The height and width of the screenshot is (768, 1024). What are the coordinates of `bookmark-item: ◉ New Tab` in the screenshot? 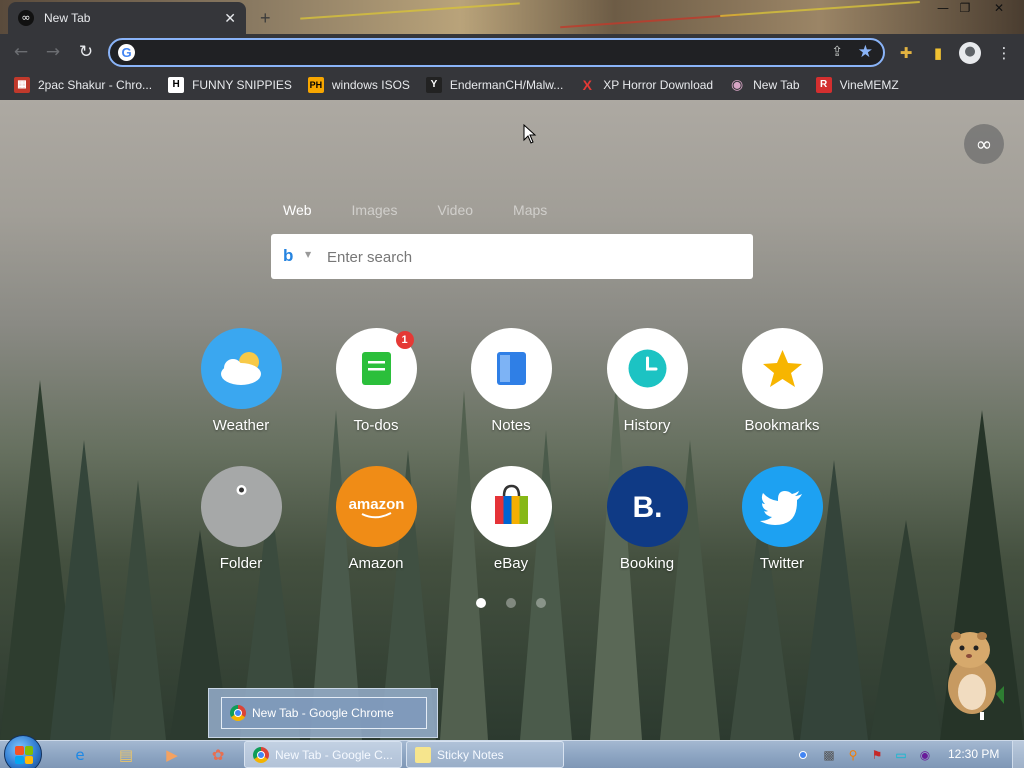 It's located at (764, 85).